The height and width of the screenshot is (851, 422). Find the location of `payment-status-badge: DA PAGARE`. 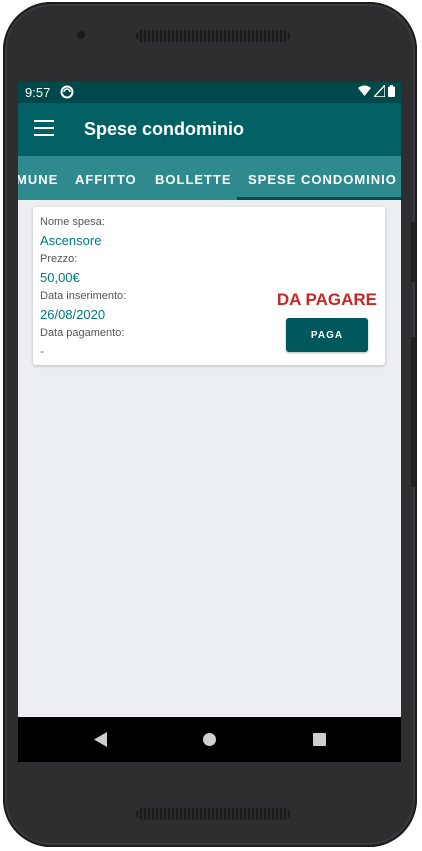

payment-status-badge: DA PAGARE is located at coordinates (326, 299).